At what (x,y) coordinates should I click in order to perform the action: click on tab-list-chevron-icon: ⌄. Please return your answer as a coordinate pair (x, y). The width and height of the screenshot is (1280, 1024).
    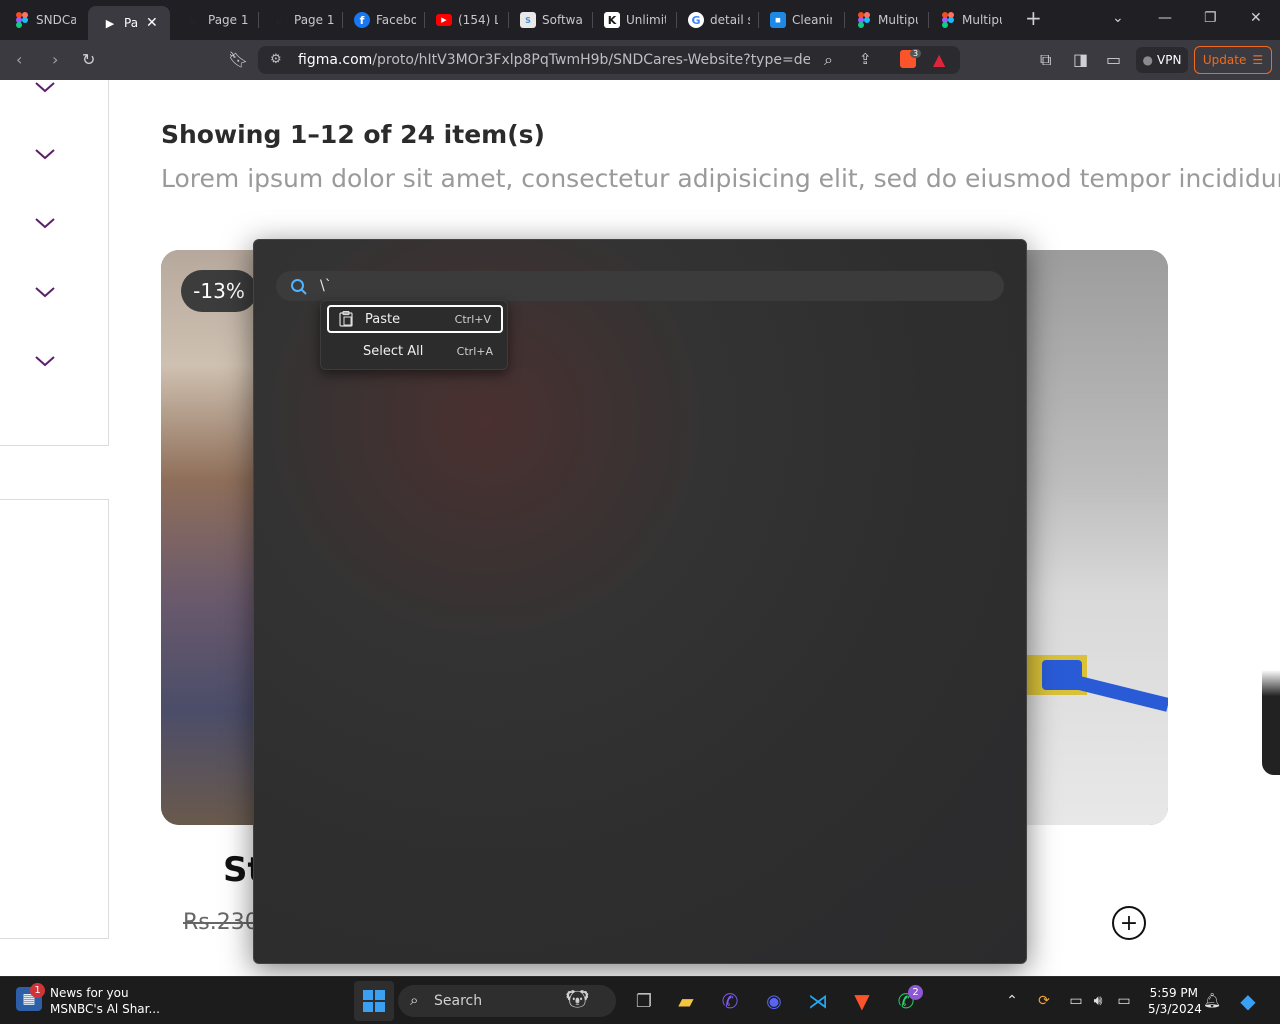
    Looking at the image, I should click on (1118, 18).